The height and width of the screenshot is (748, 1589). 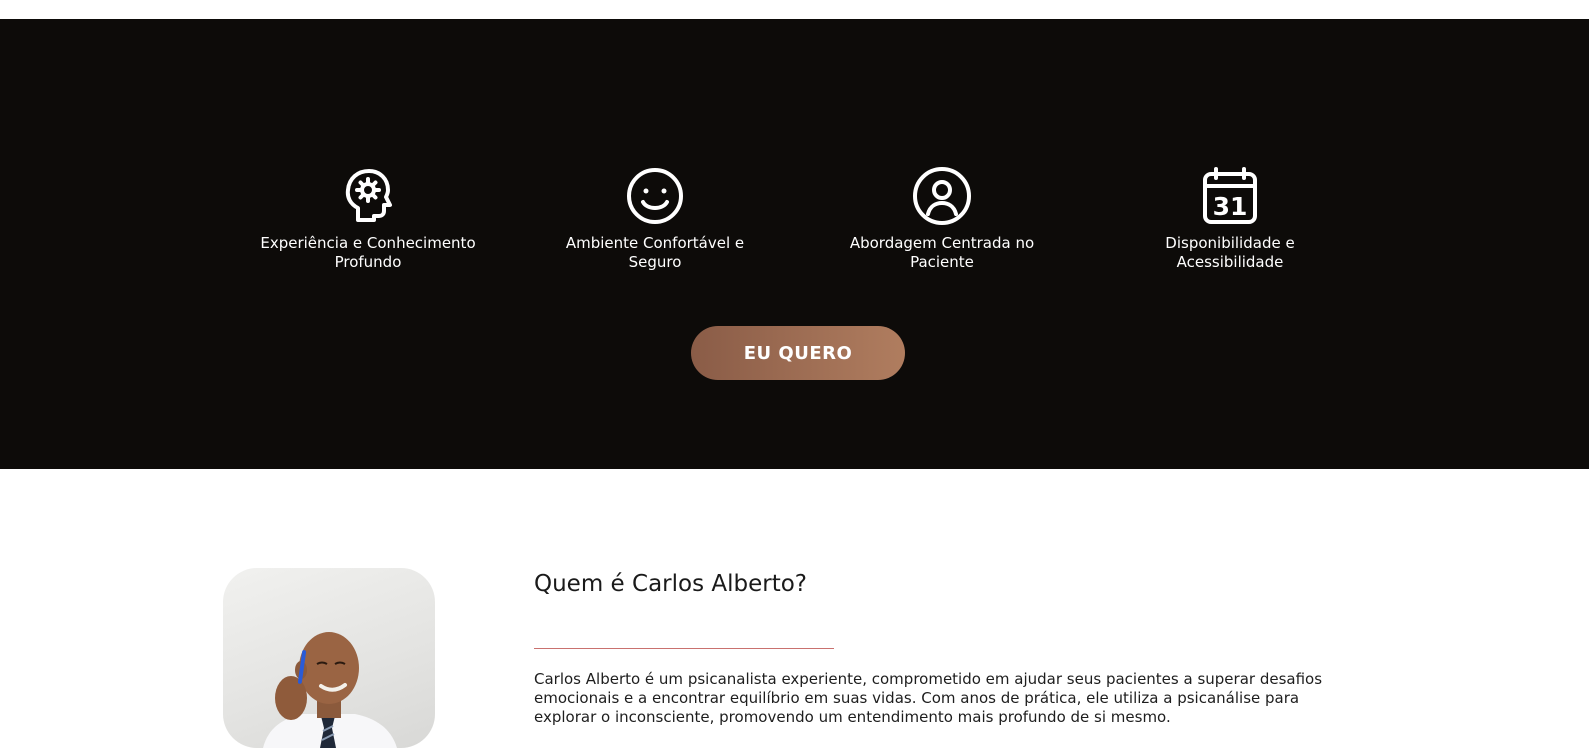 I want to click on feature-item-experience: Experiência e Conhecimento Profundo, so click(x=368, y=218).